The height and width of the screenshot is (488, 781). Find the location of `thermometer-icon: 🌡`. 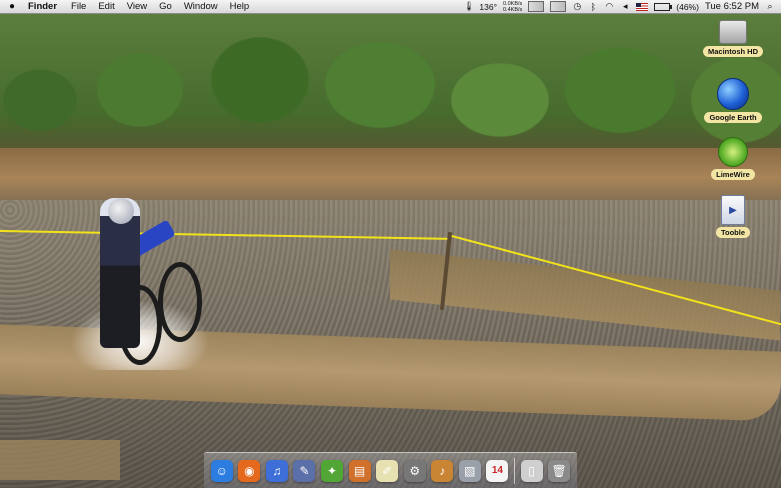

thermometer-icon: 🌡 is located at coordinates (468, 6).